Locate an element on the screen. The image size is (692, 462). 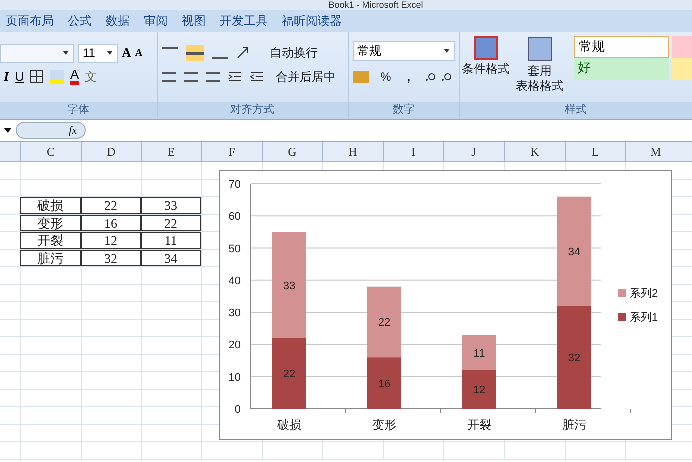
table-cell: 34 is located at coordinates (171, 258).